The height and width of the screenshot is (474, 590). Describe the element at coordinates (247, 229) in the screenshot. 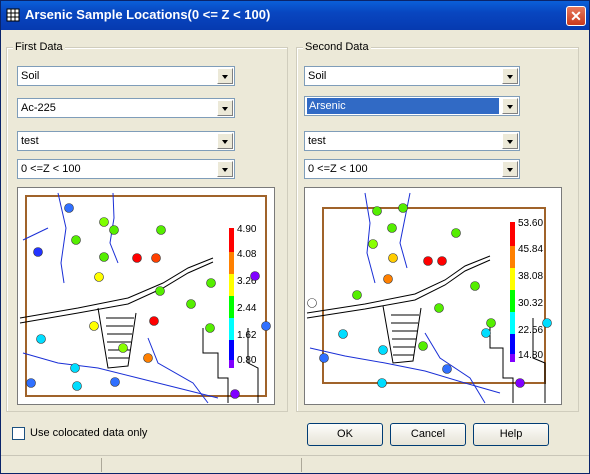

I see `legend-tick: 4.90` at that location.